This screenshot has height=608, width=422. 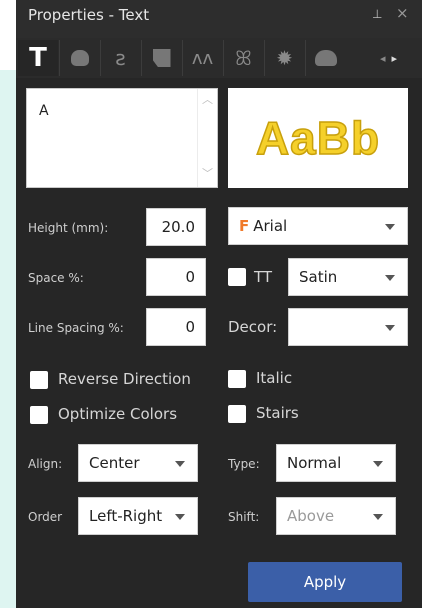 What do you see at coordinates (325, 582) in the screenshot?
I see `apply-button: Apply` at bounding box center [325, 582].